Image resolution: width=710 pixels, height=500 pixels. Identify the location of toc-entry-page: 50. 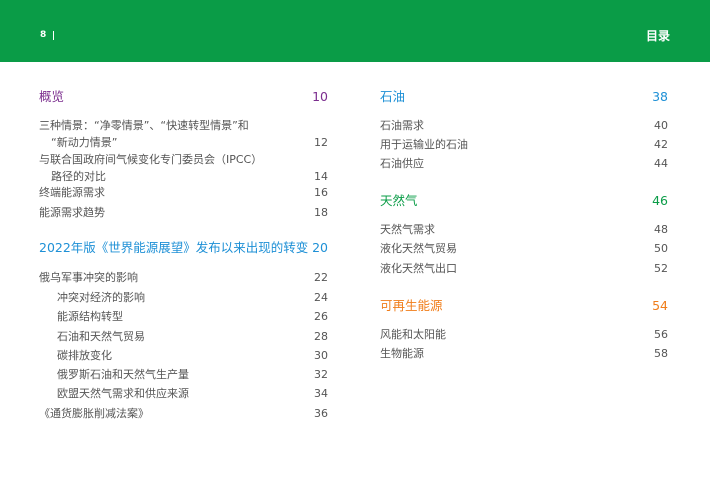
(661, 248).